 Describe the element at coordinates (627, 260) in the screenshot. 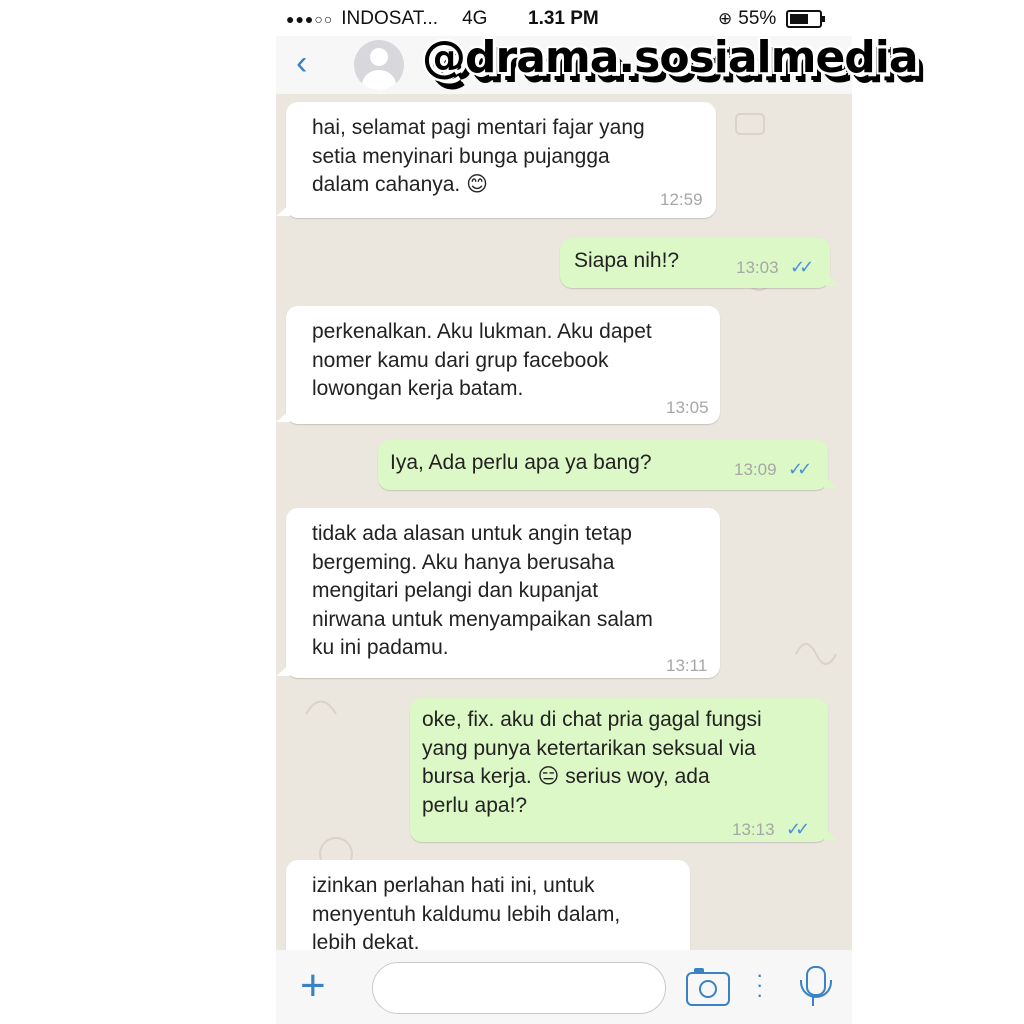

I see `message-text: Siapa nih!?` at that location.